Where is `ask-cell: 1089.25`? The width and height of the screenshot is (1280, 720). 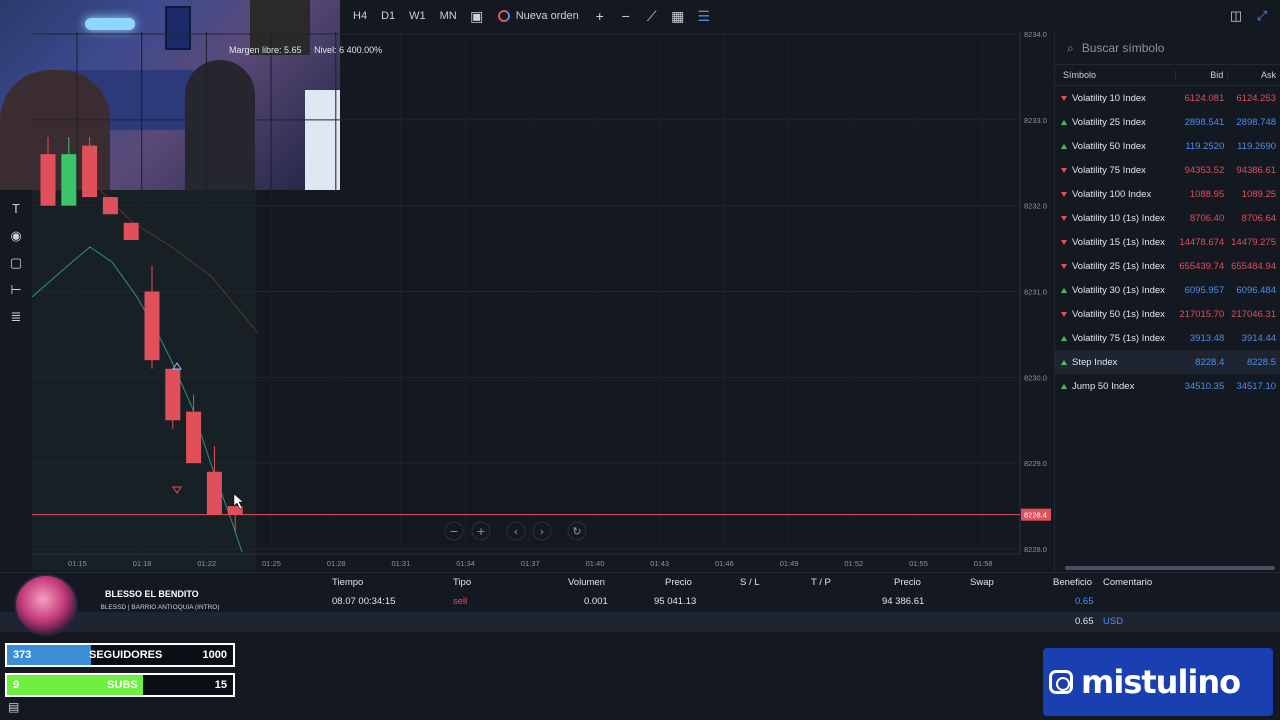 ask-cell: 1089.25 is located at coordinates (1259, 194).